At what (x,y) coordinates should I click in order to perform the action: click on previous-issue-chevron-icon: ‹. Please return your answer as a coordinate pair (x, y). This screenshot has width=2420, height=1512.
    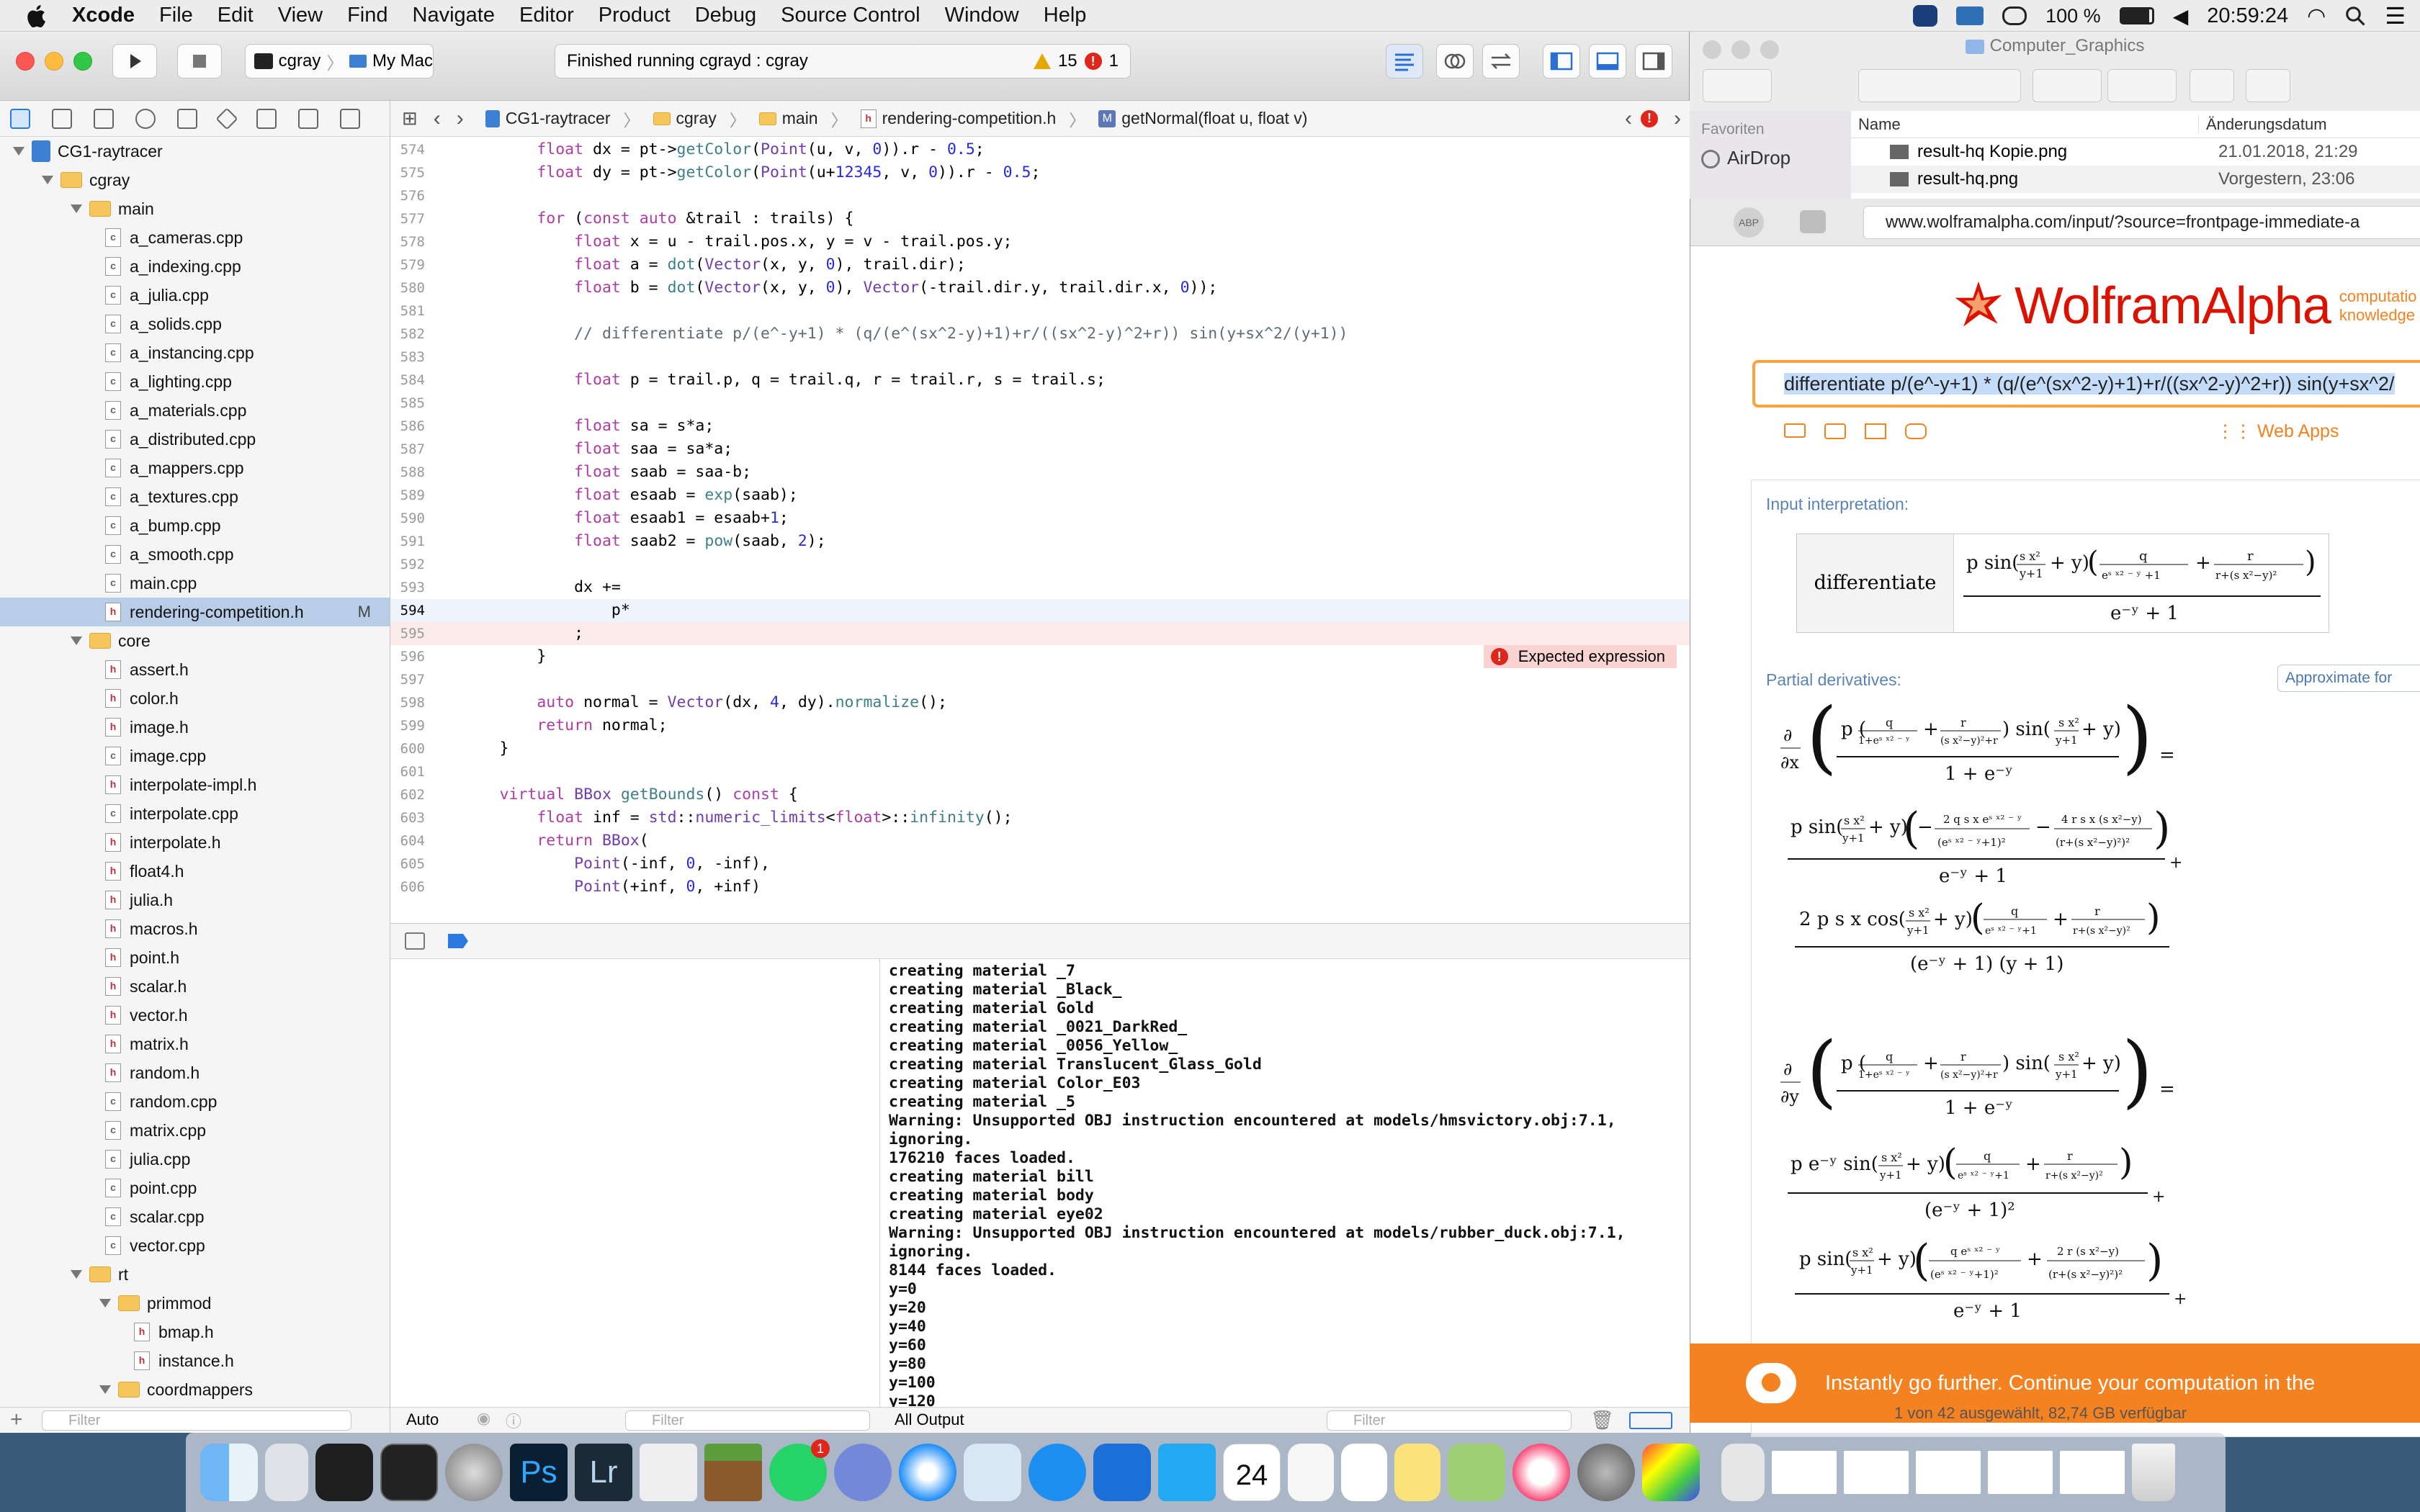
    Looking at the image, I should click on (1629, 119).